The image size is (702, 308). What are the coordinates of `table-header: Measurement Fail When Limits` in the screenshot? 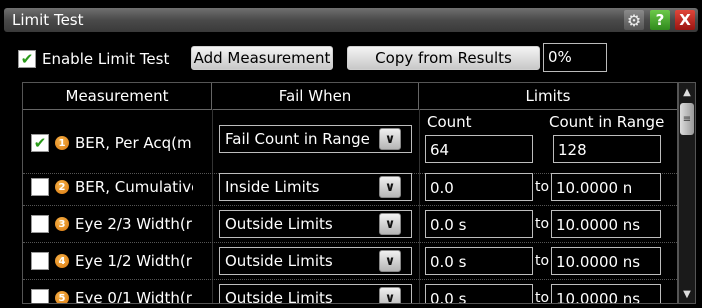 It's located at (350, 96).